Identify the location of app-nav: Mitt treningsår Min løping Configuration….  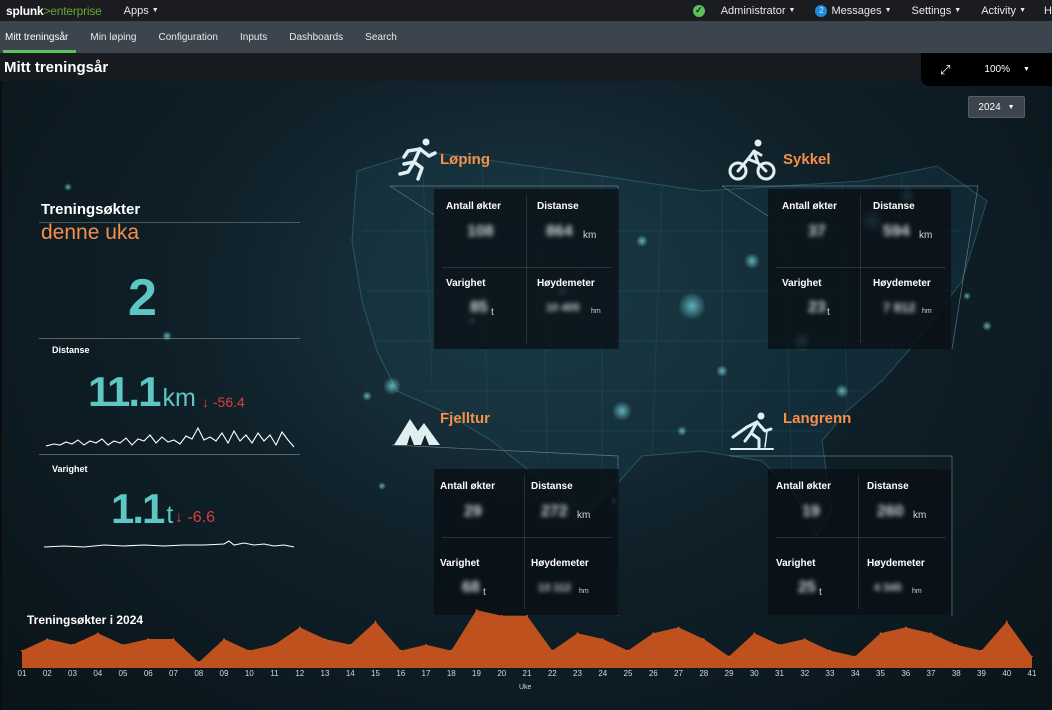
(526, 37).